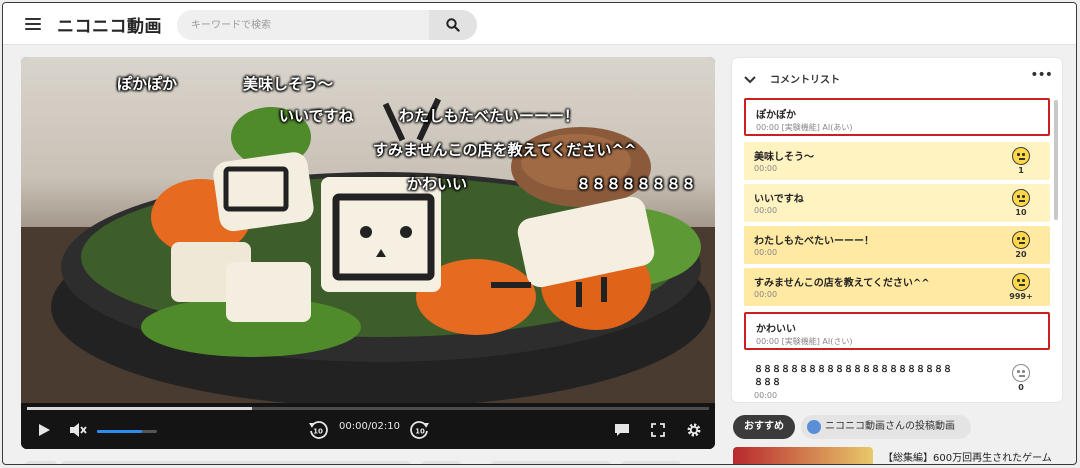 The image size is (1080, 468). I want to click on play-button, so click(44, 430).